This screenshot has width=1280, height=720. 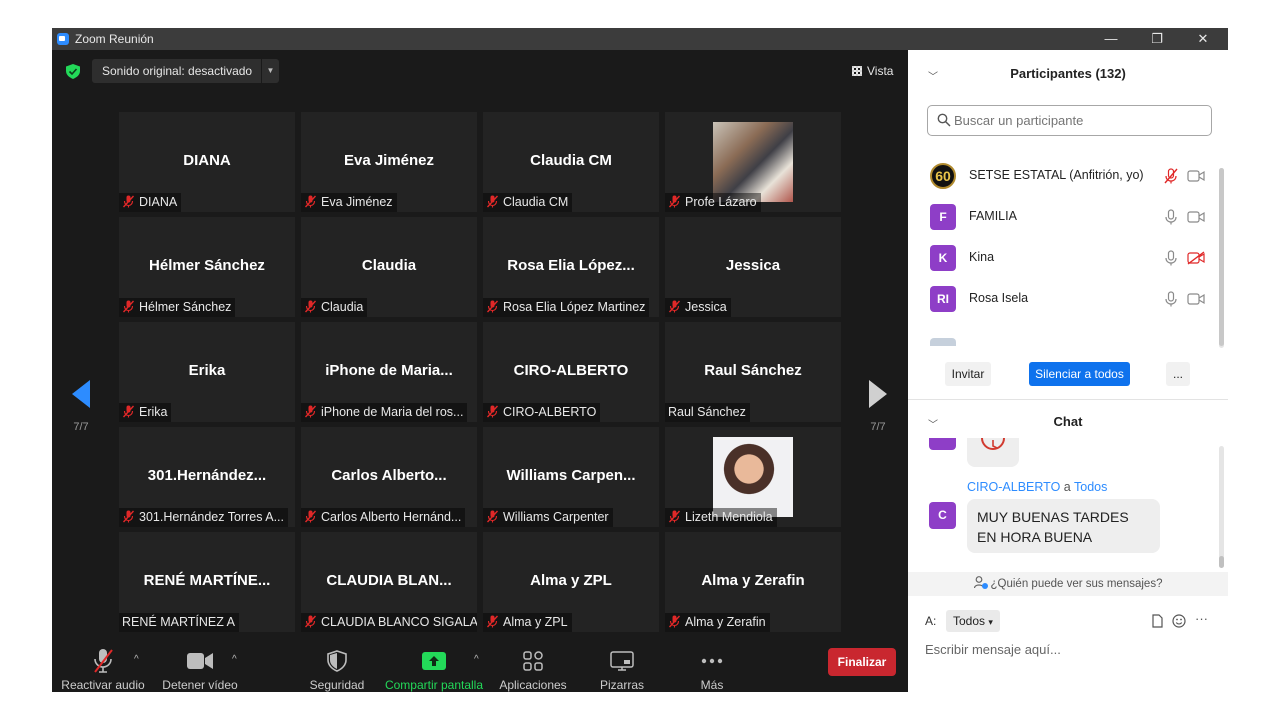 I want to click on apps-button: Aplicaciones, so click(x=533, y=670).